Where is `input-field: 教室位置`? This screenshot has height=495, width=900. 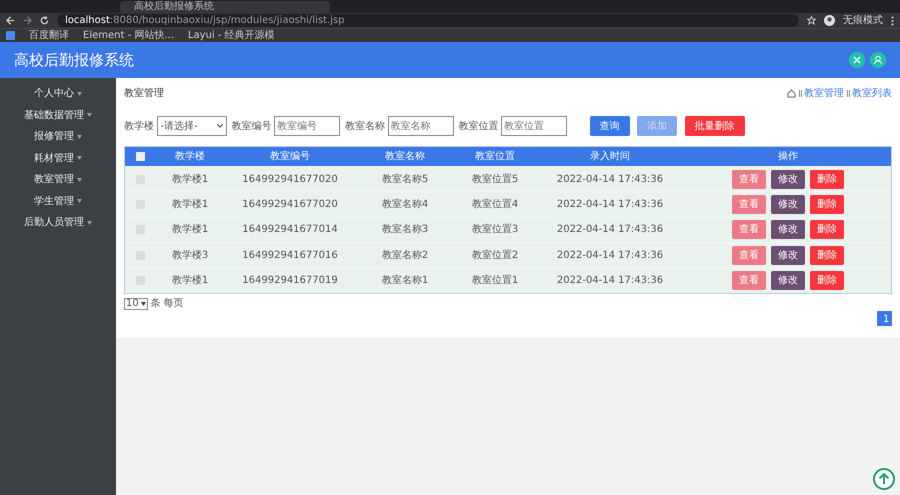
input-field: 教室位置 is located at coordinates (534, 126).